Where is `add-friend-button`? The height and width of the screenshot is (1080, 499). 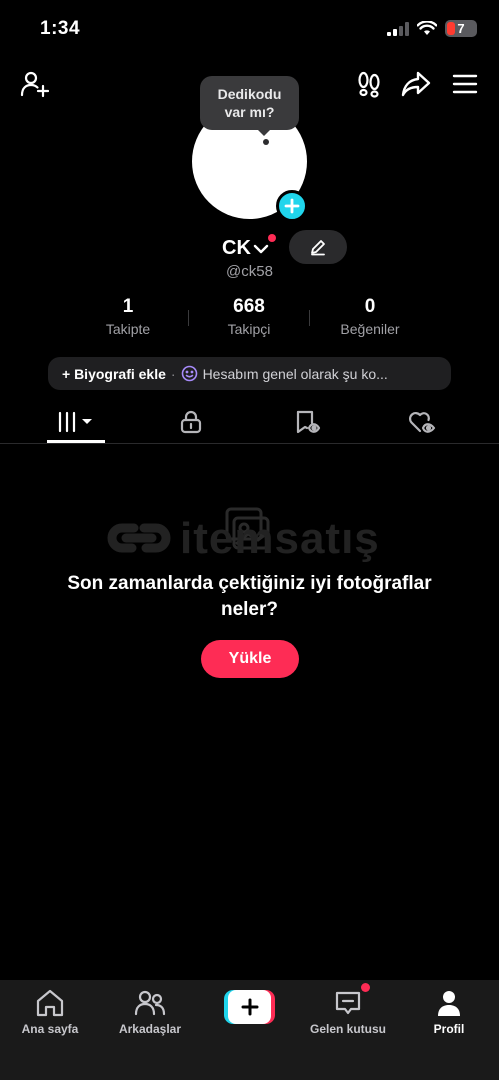 add-friend-button is located at coordinates (34, 84).